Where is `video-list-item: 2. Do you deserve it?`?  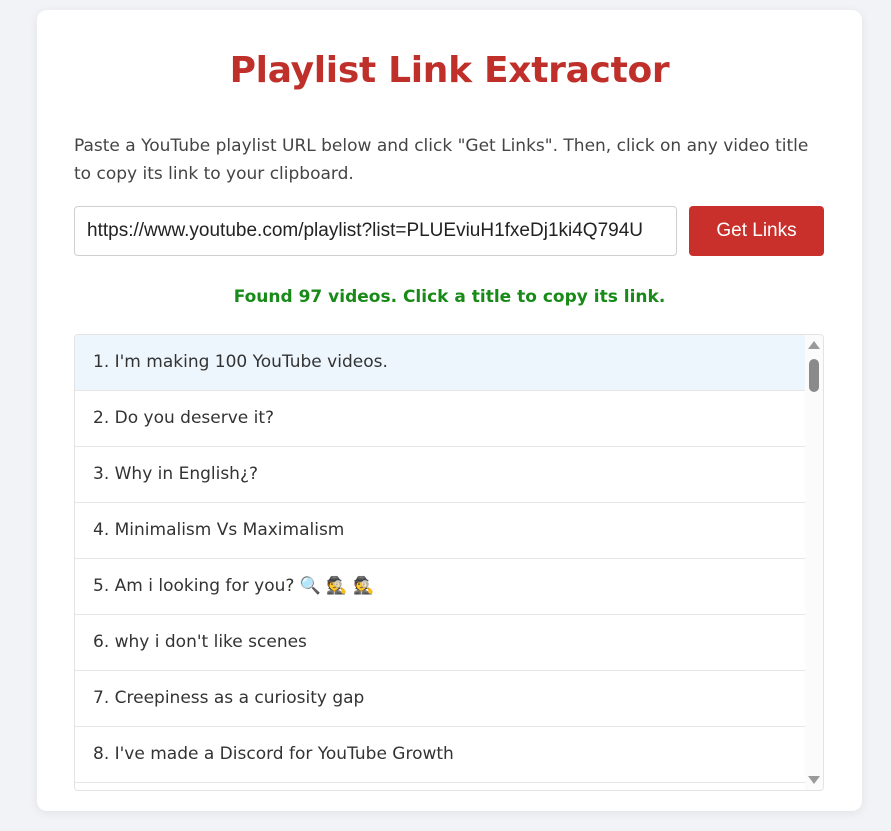 video-list-item: 2. Do you deserve it? is located at coordinates (440, 419).